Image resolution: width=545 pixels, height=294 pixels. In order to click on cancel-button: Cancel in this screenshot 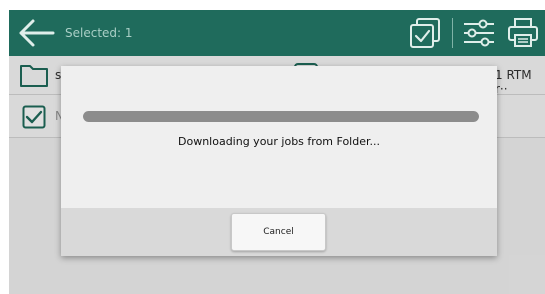, I will do `click(278, 232)`.